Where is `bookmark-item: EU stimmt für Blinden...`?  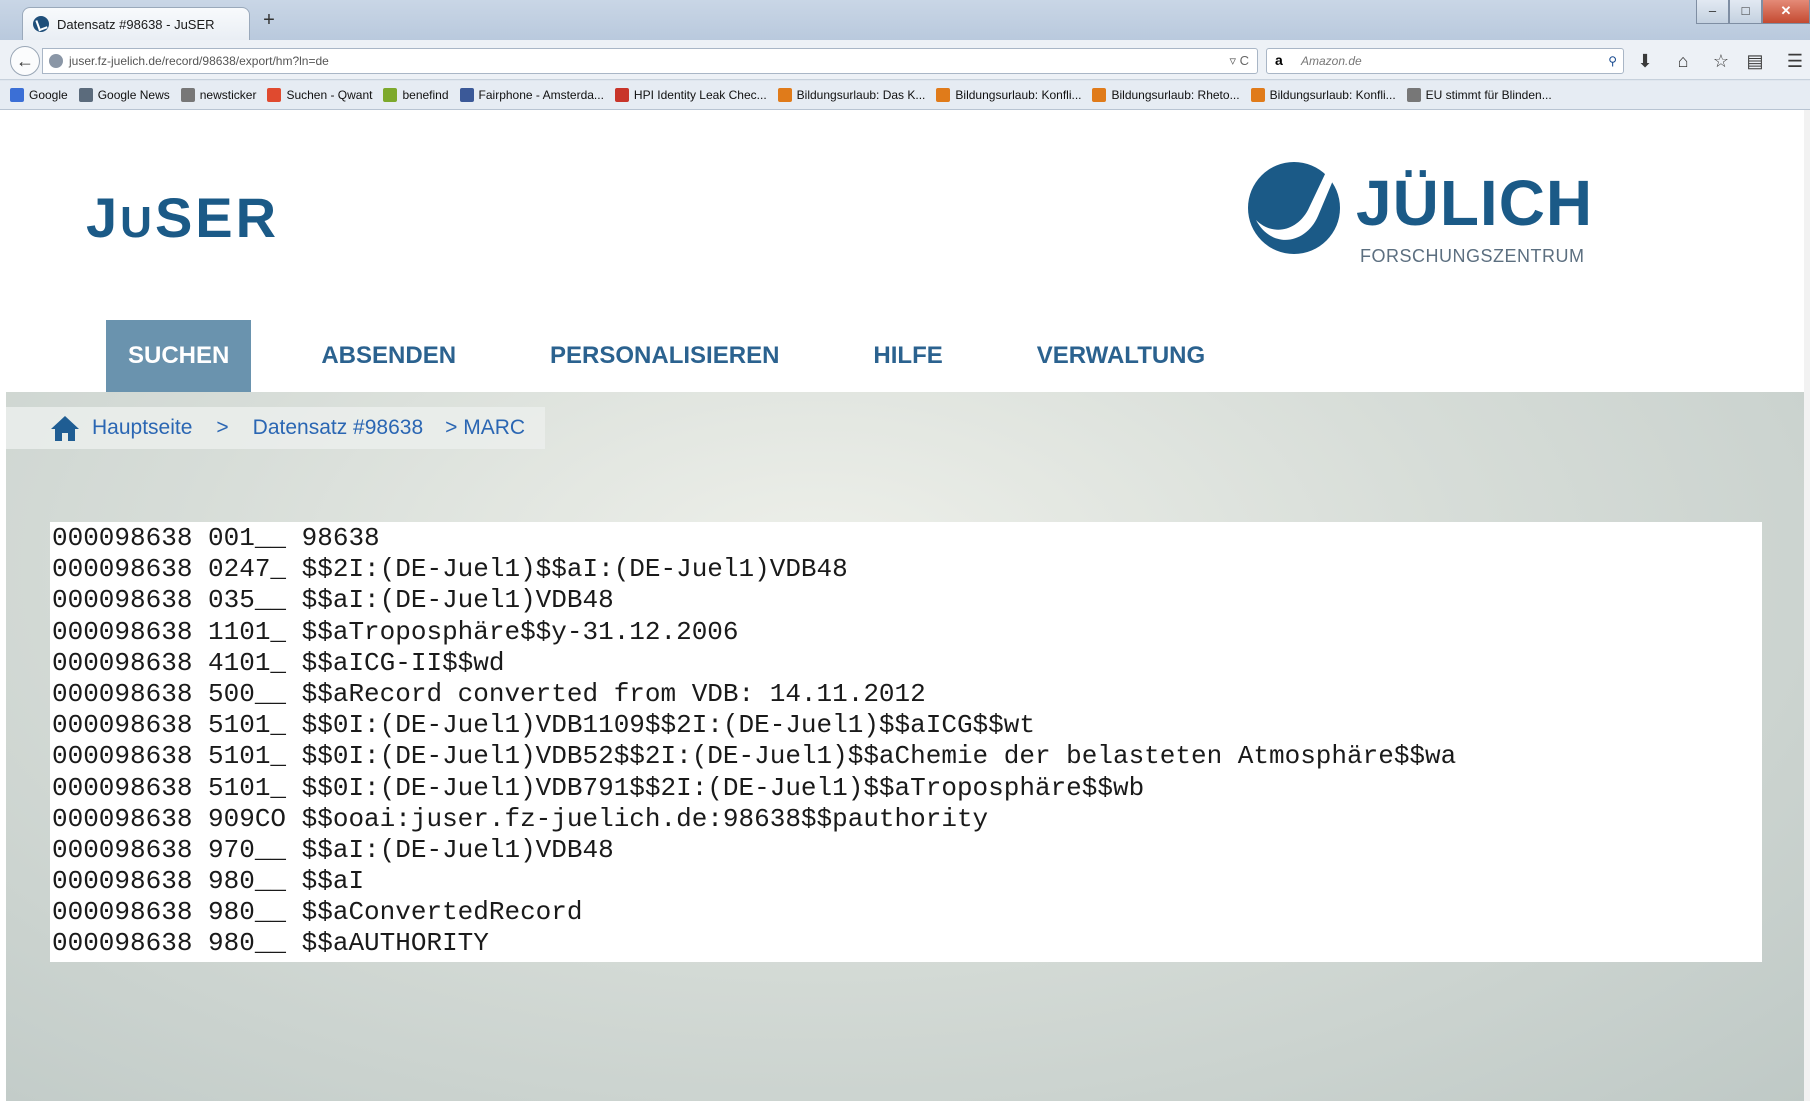
bookmark-item: EU stimmt für Blinden... is located at coordinates (1479, 95).